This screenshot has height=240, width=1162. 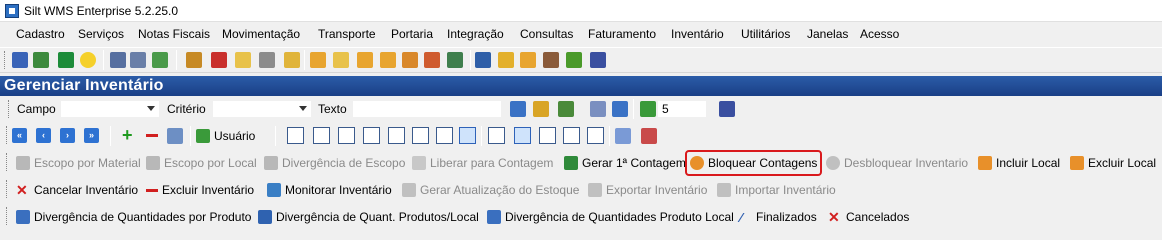 What do you see at coordinates (765, 34) in the screenshot?
I see `menu-utilitarios: Utilitários` at bounding box center [765, 34].